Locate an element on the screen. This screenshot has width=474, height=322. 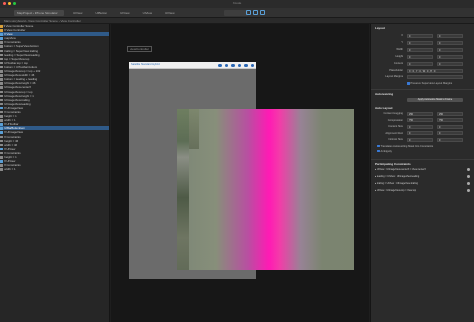
field-label: Compression is located at coordinates (395, 120).